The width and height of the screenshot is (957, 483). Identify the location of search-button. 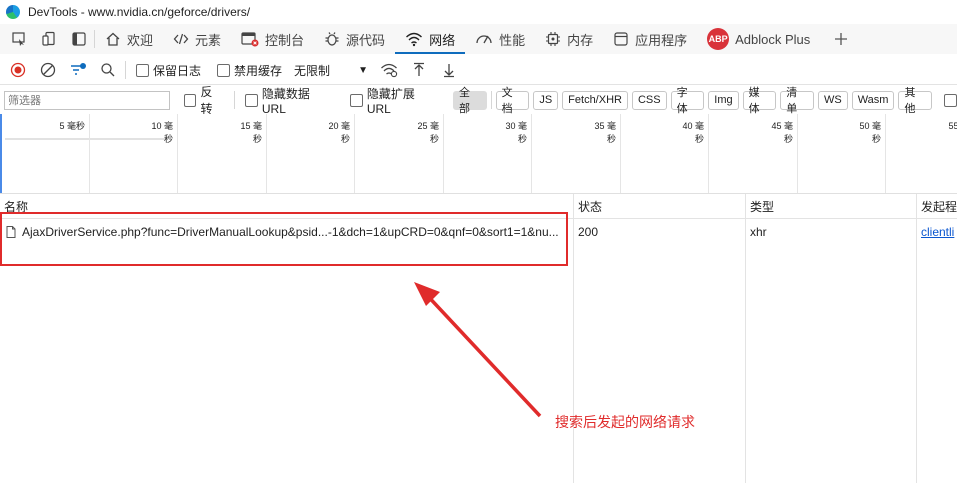
(108, 70).